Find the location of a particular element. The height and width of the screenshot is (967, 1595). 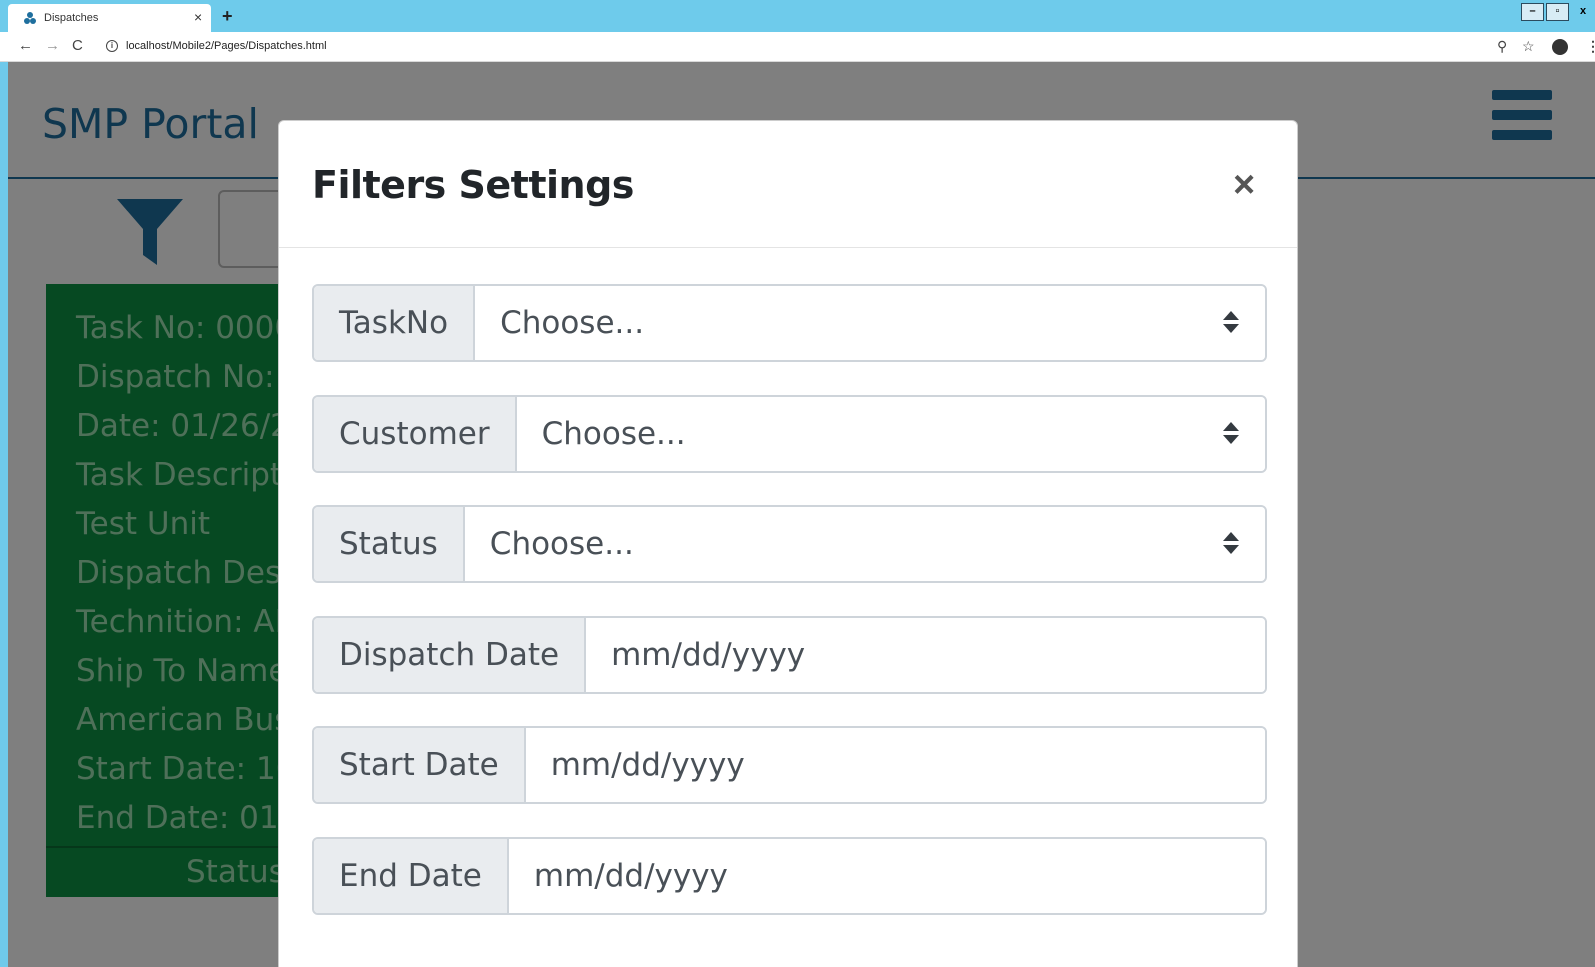

app-favicon-icon is located at coordinates (30, 18).